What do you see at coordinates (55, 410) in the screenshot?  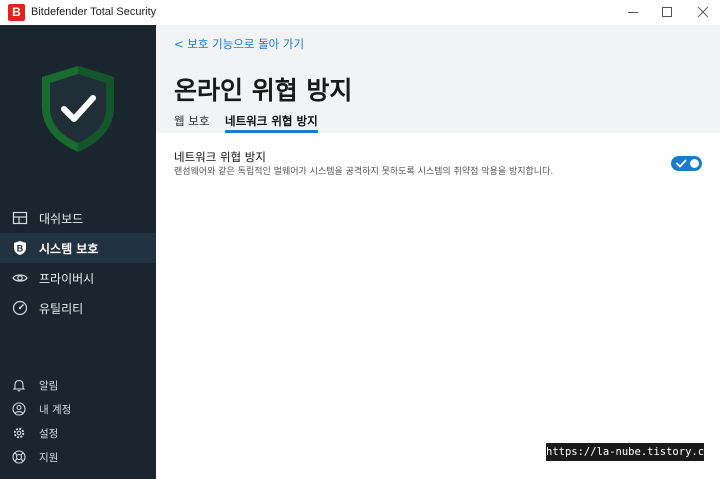 I see `sidebar-item-label: 내 계정` at bounding box center [55, 410].